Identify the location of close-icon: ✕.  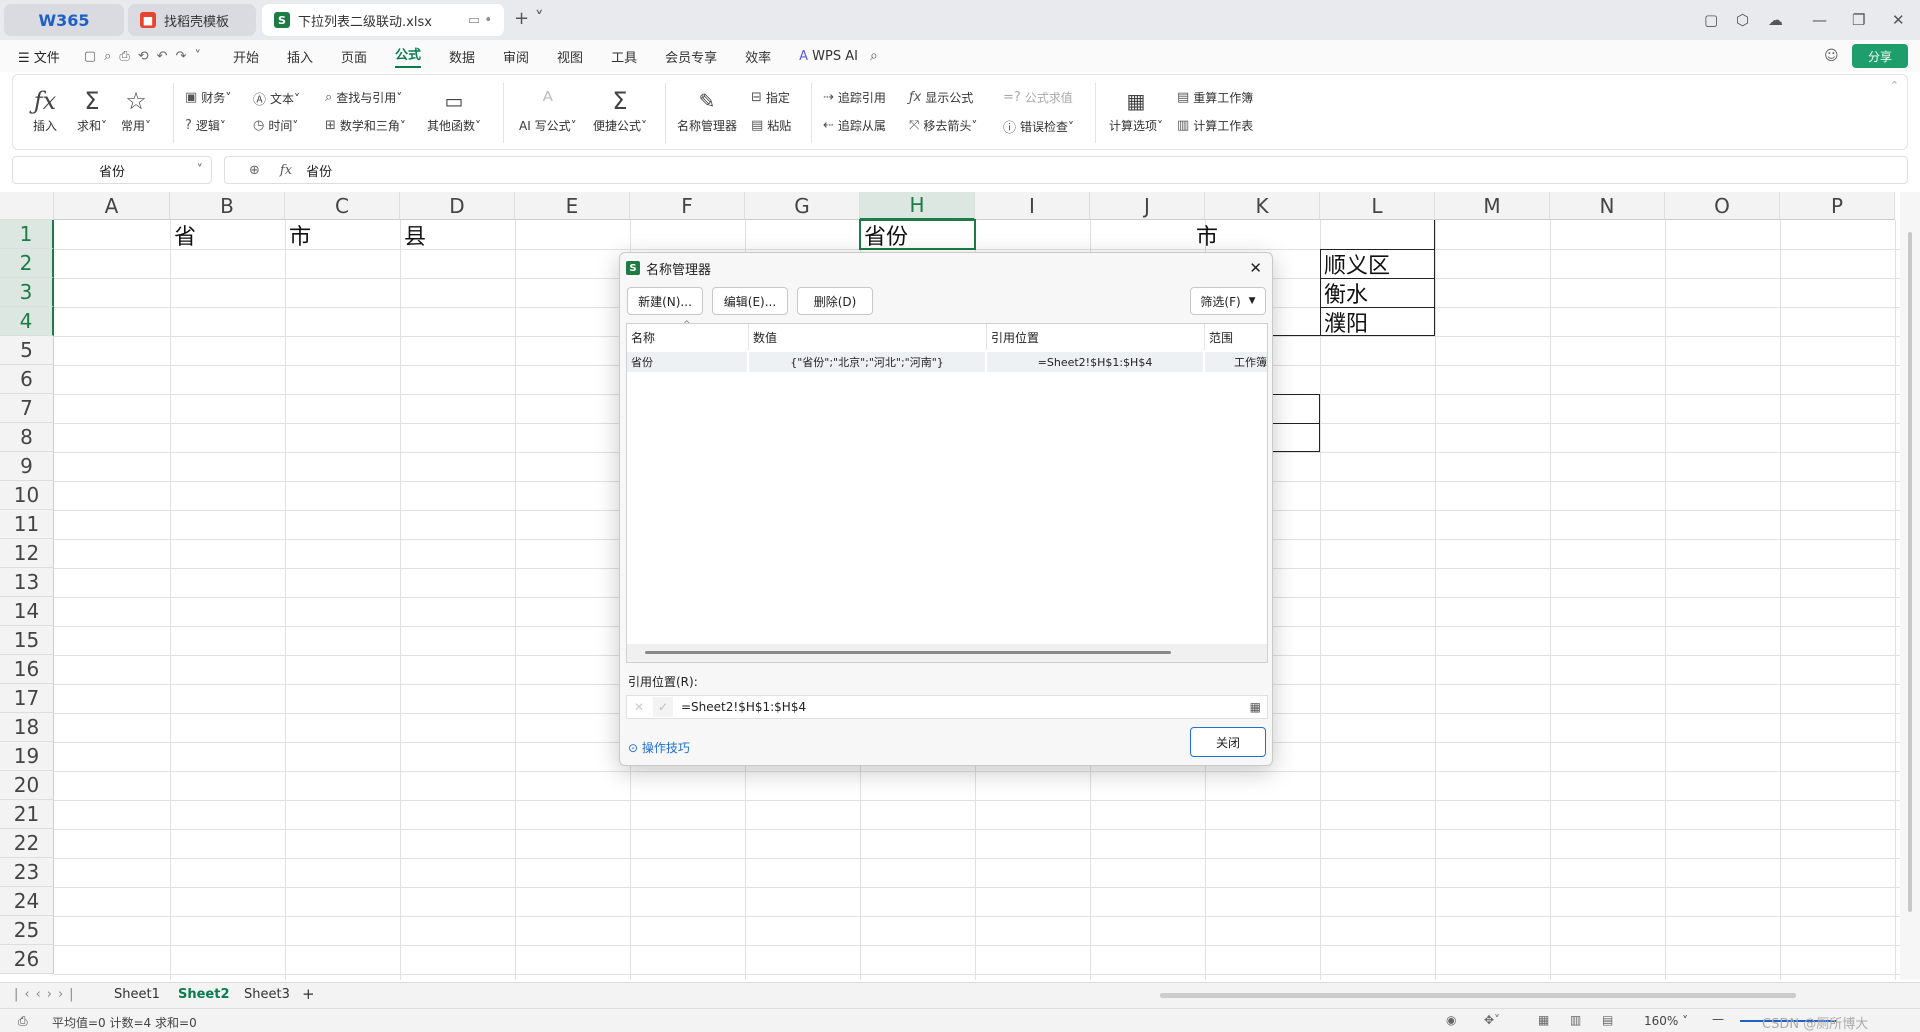
(1898, 20).